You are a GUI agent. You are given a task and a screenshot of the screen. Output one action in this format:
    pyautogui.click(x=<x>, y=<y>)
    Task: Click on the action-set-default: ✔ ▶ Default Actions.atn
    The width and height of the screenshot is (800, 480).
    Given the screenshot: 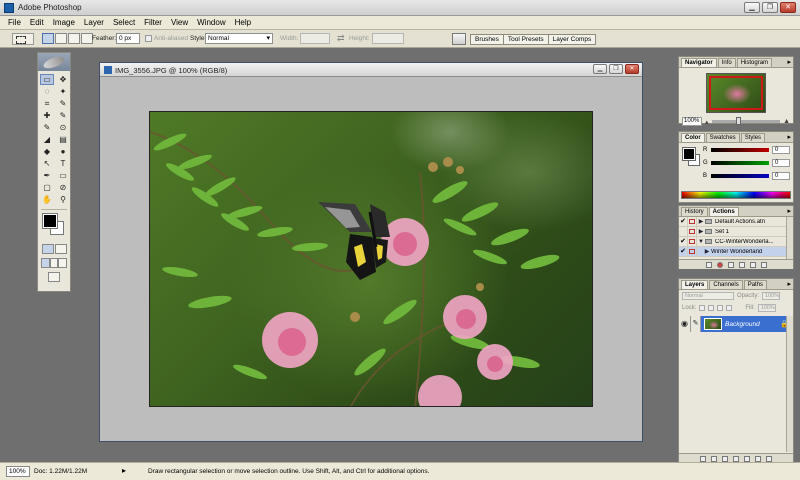 What is the action you would take?
    pyautogui.click(x=732, y=222)
    